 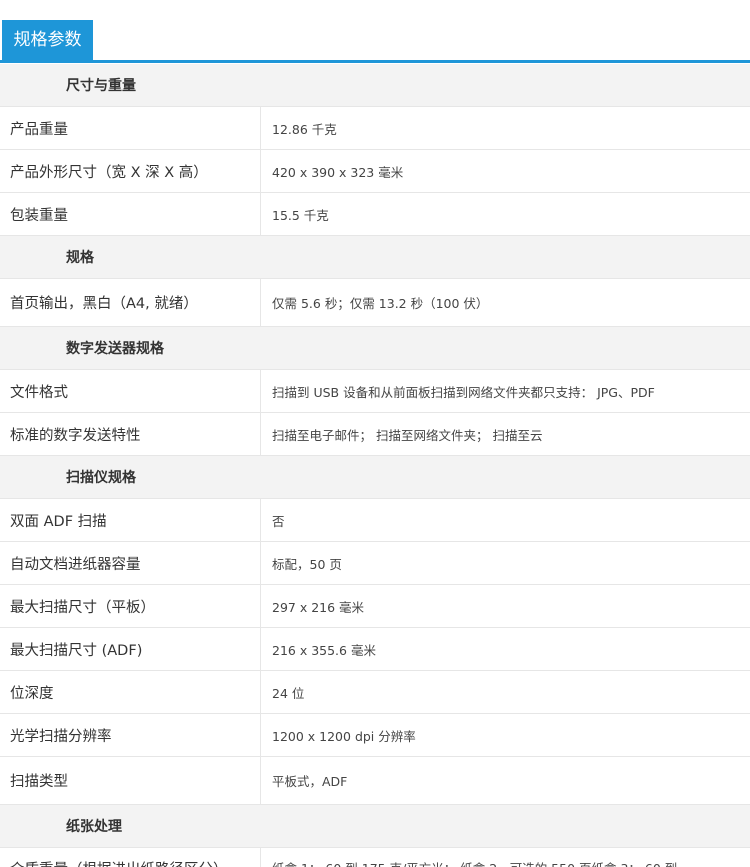 I want to click on spec-label: 双面 ADF 扫描, so click(x=130, y=520).